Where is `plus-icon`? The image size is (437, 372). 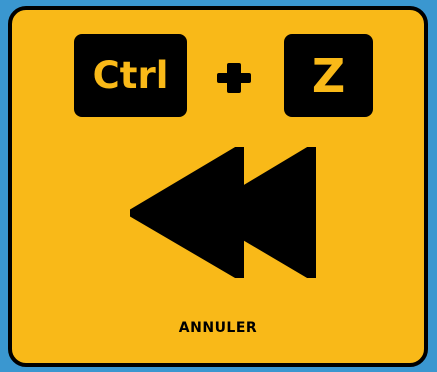
plus-icon is located at coordinates (234, 78).